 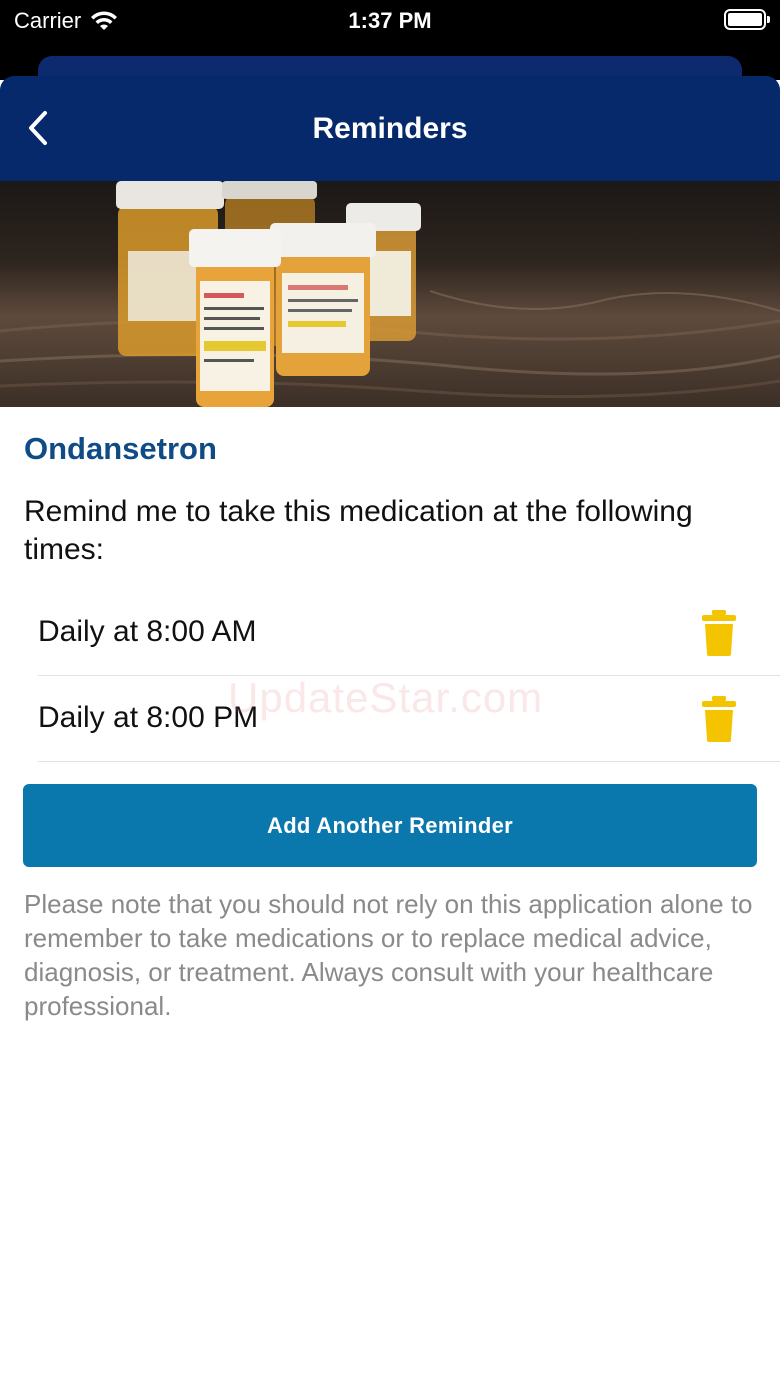 What do you see at coordinates (409, 719) in the screenshot?
I see `reminder-row: Daily at 8:00 PM` at bounding box center [409, 719].